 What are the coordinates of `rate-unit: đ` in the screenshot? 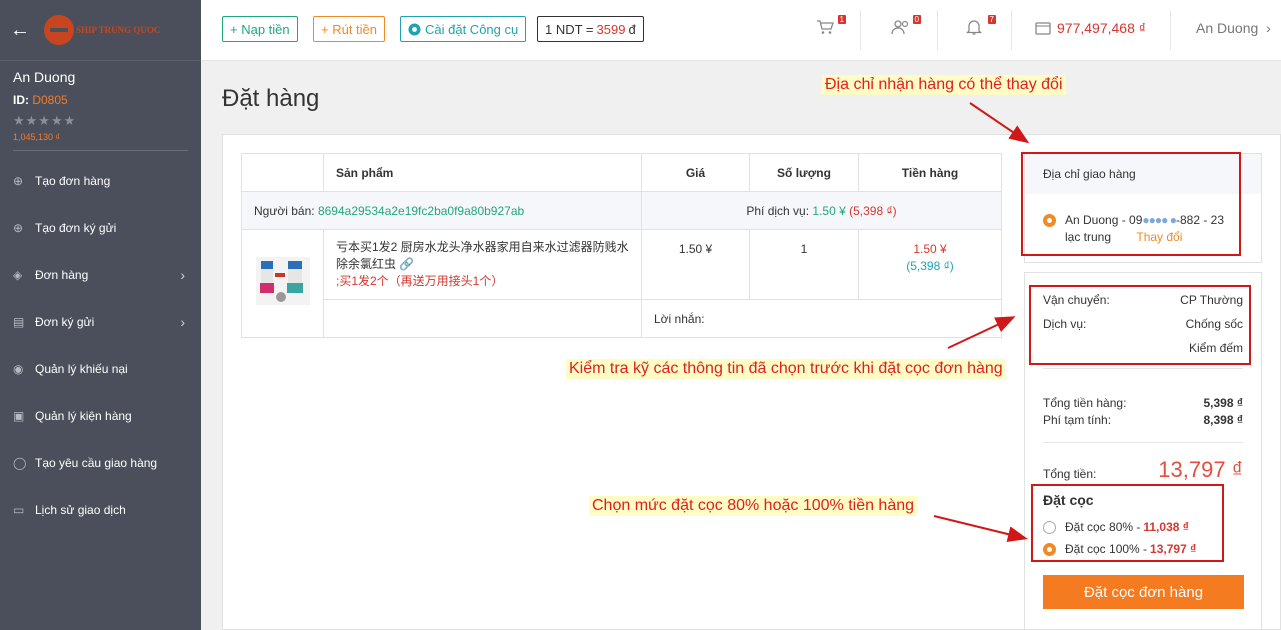 It's located at (632, 29).